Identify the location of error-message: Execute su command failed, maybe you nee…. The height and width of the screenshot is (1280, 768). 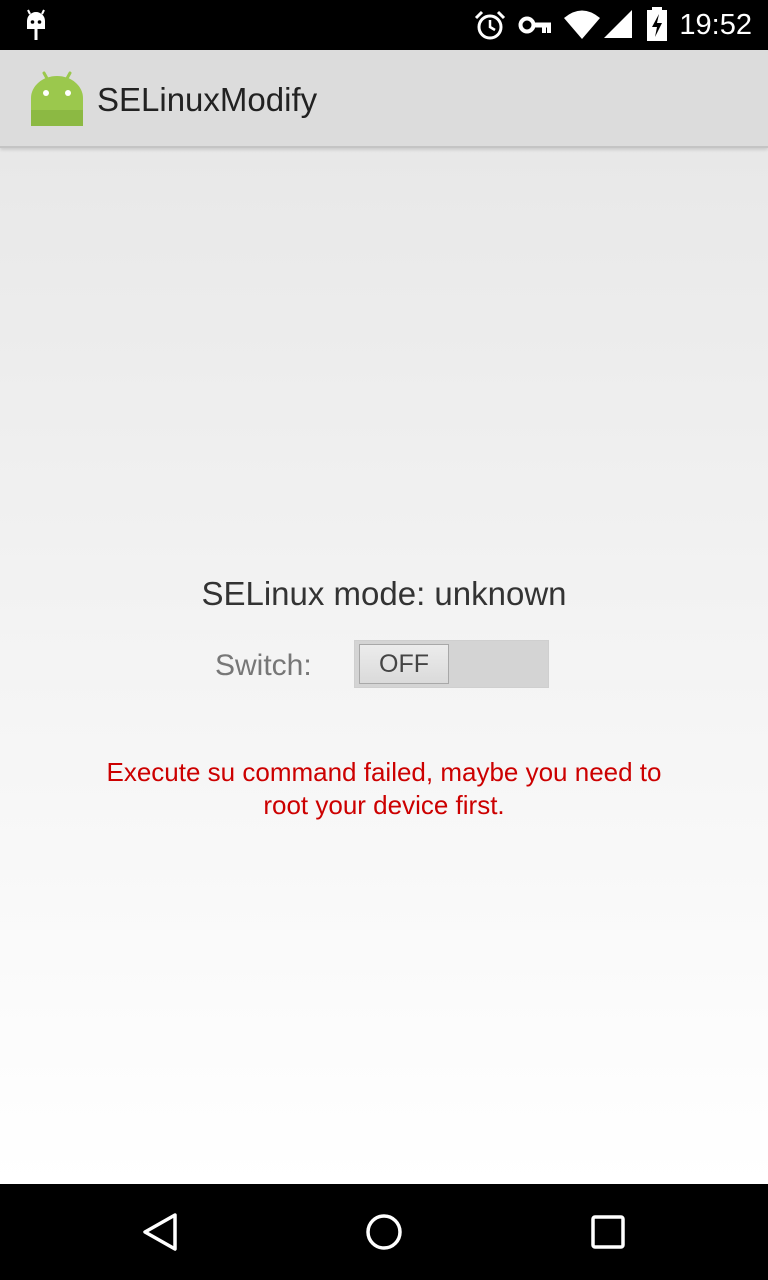
(384, 788).